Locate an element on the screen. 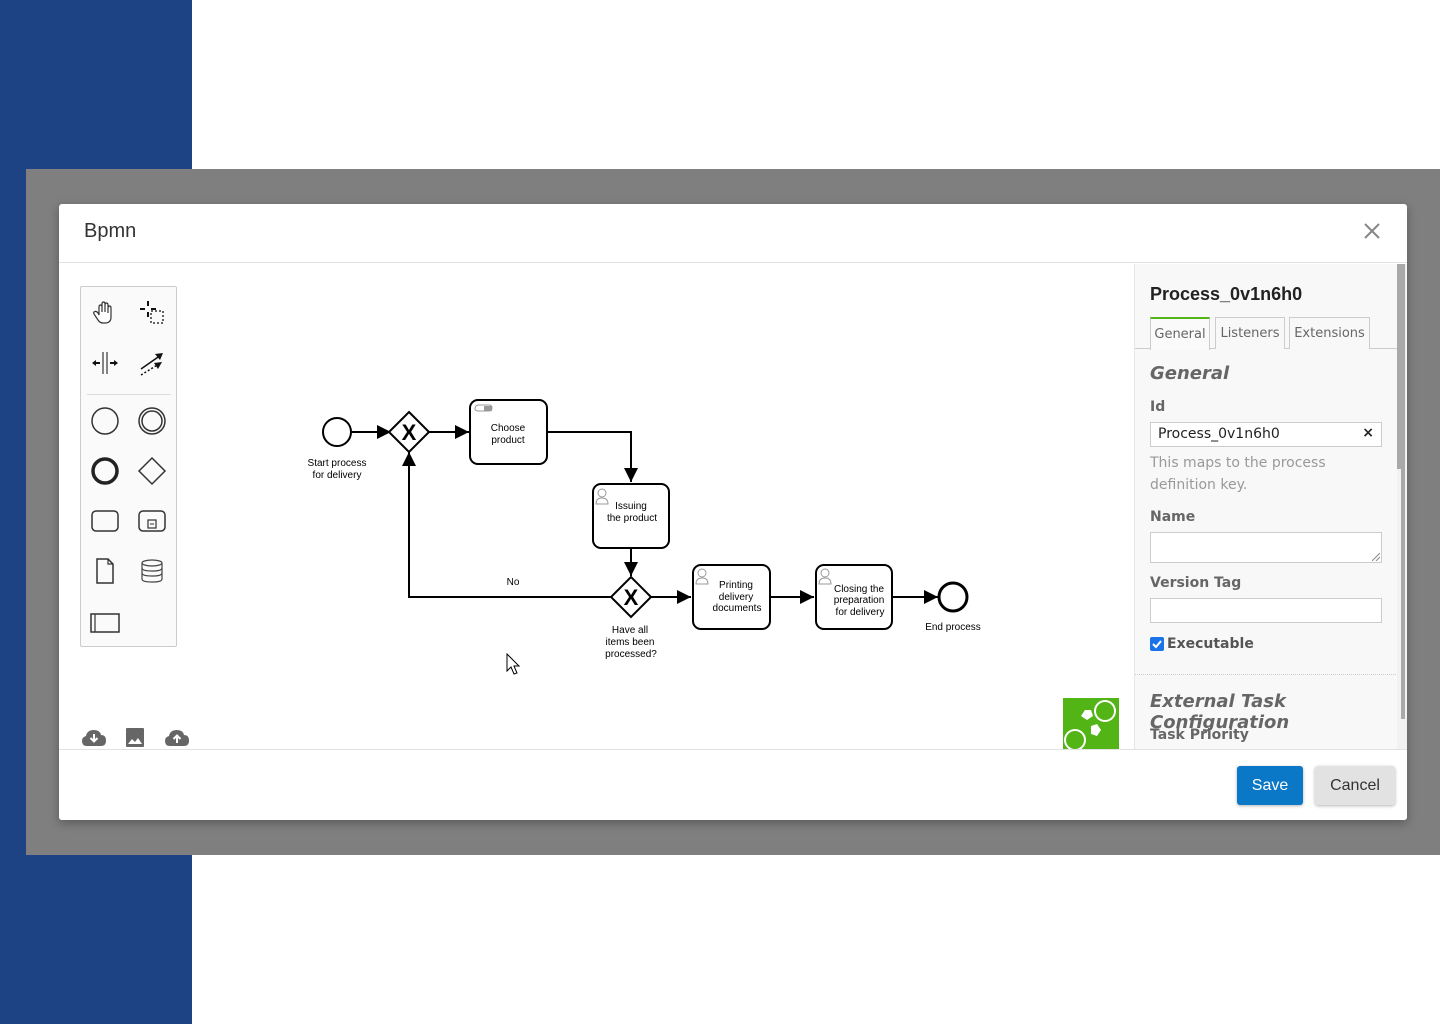 The width and height of the screenshot is (1440, 1024). task-issuing-label-1: Issuing is located at coordinates (631, 506).